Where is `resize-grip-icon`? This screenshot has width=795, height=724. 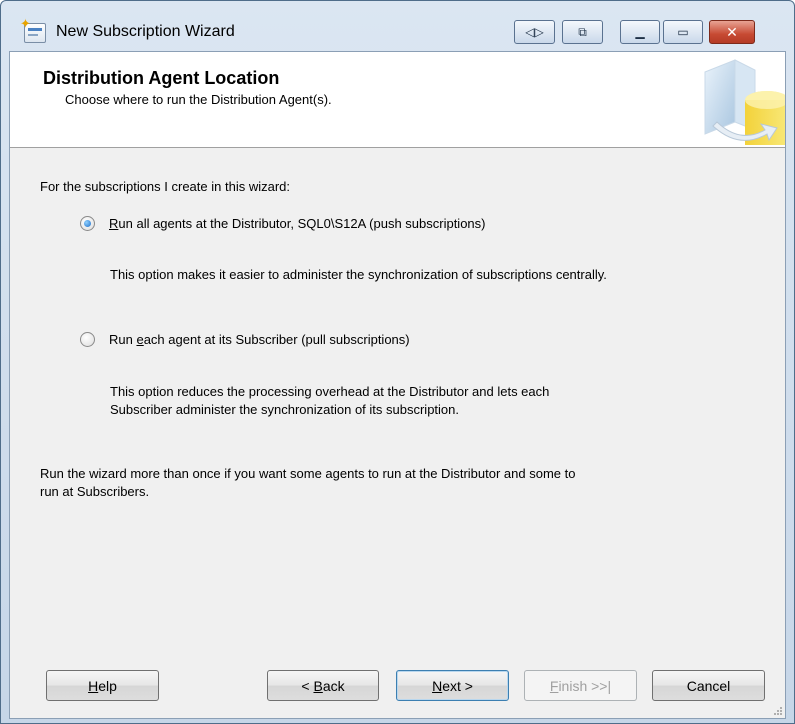 resize-grip-icon is located at coordinates (778, 711).